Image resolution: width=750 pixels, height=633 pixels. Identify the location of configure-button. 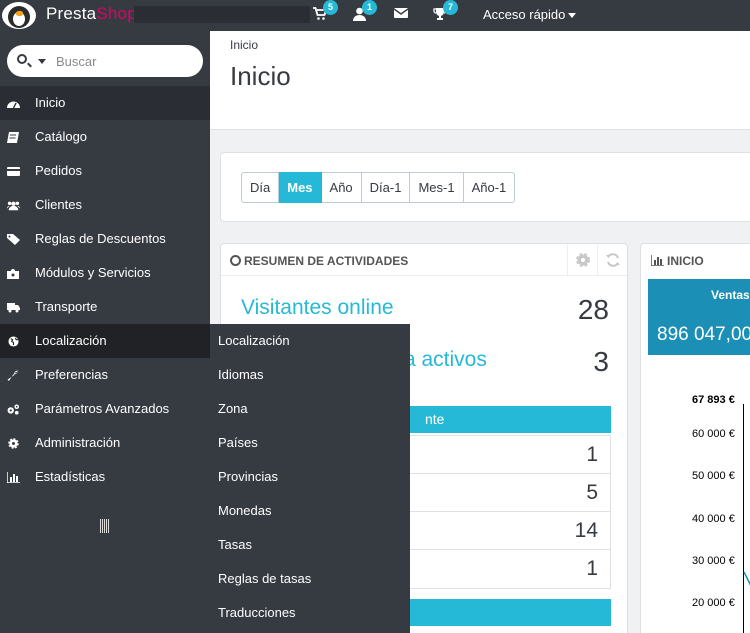
(582, 260).